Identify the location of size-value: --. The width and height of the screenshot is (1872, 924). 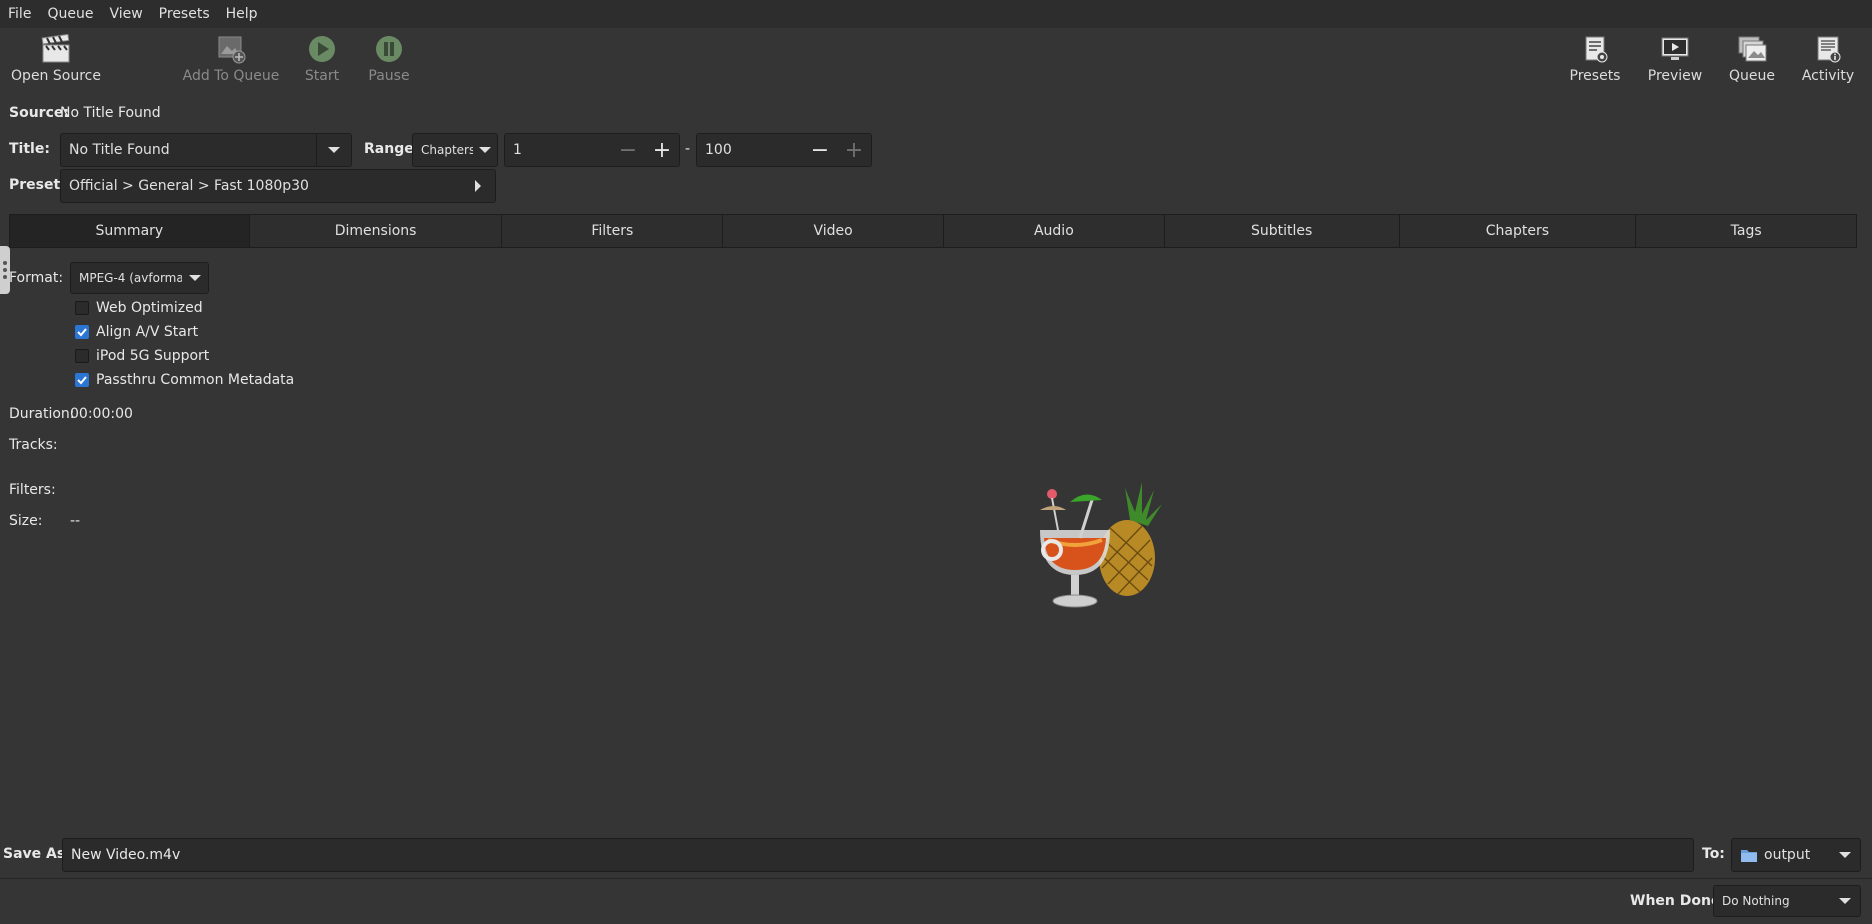
(75, 521).